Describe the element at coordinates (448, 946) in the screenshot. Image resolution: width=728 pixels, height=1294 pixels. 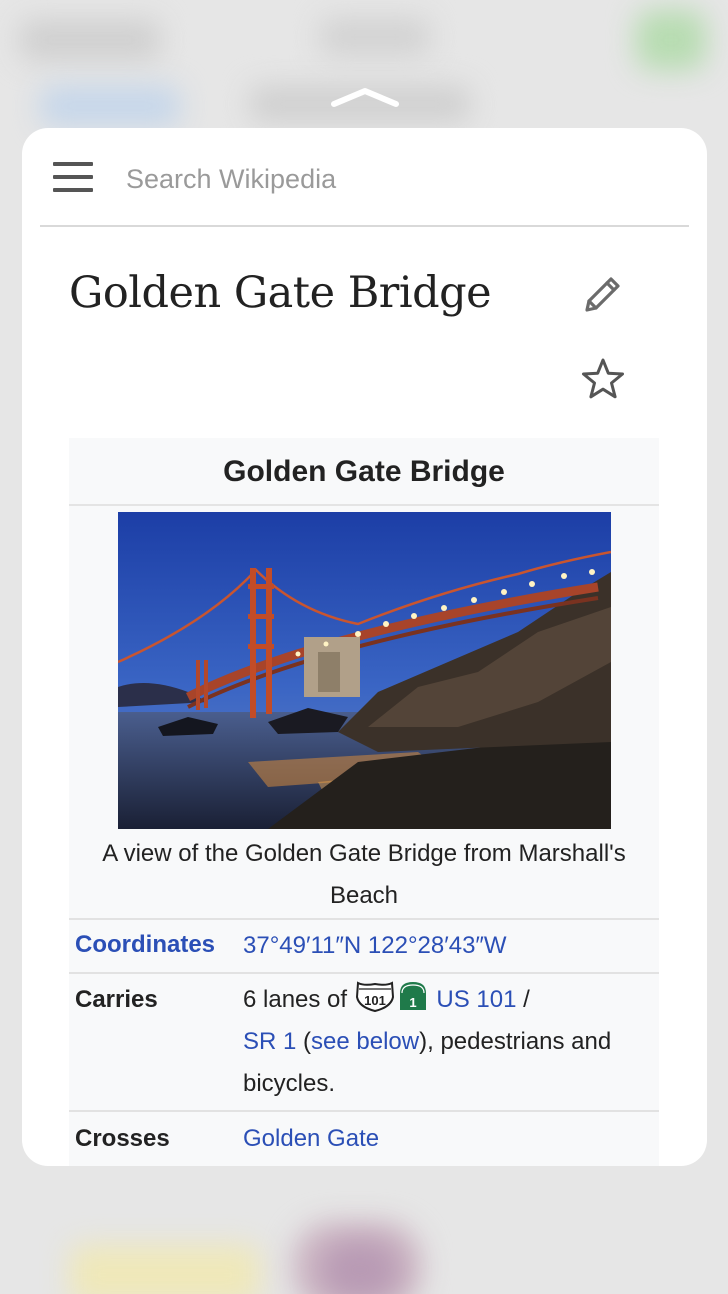
I see `coordinates-link: 37°49′11″N 122°28′43″W` at that location.